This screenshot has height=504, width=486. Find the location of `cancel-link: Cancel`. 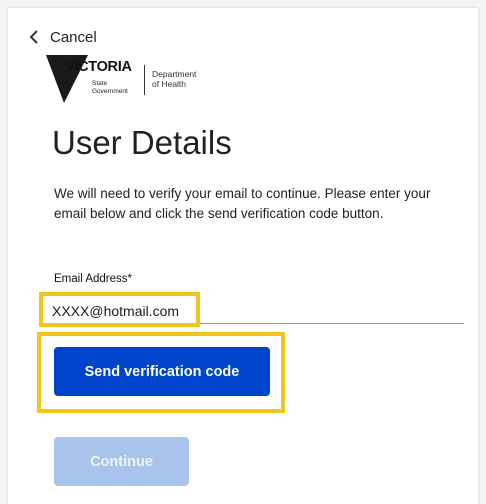

cancel-link: Cancel is located at coordinates (62, 37).